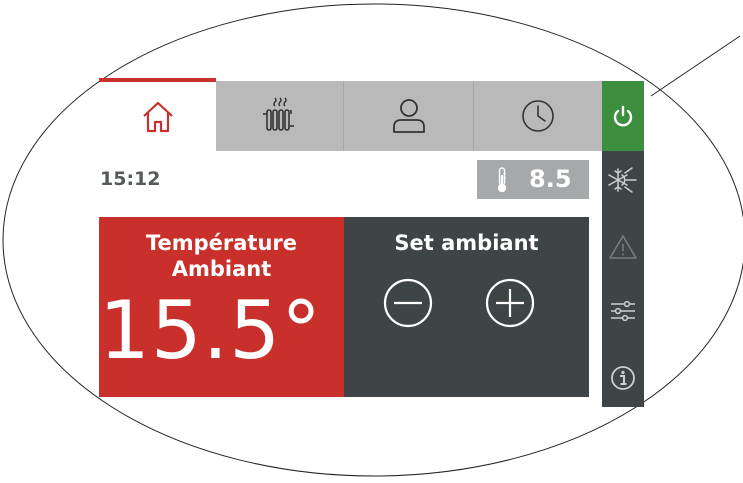  I want to click on radiator-icon, so click(278, 114).